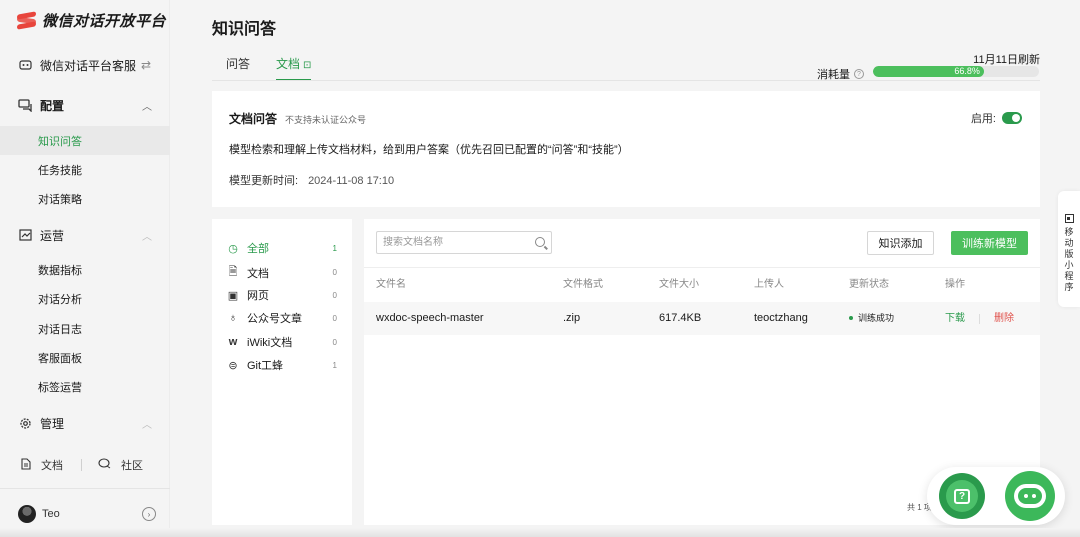 Image resolution: width=1080 pixels, height=537 pixels. What do you see at coordinates (233, 365) in the screenshot?
I see `git-icon: ⊜` at bounding box center [233, 365].